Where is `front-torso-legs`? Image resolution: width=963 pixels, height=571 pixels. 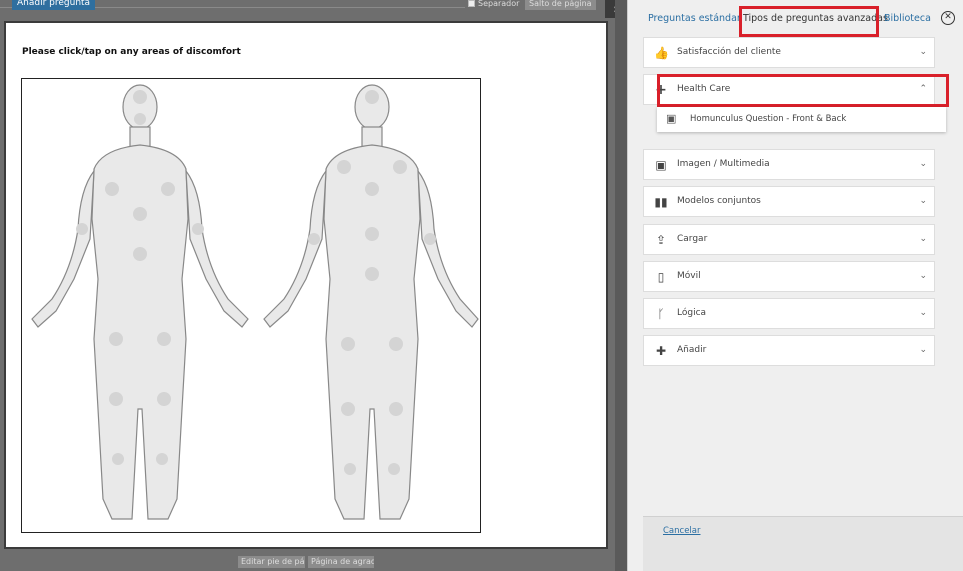 front-torso-legs is located at coordinates (140, 332).